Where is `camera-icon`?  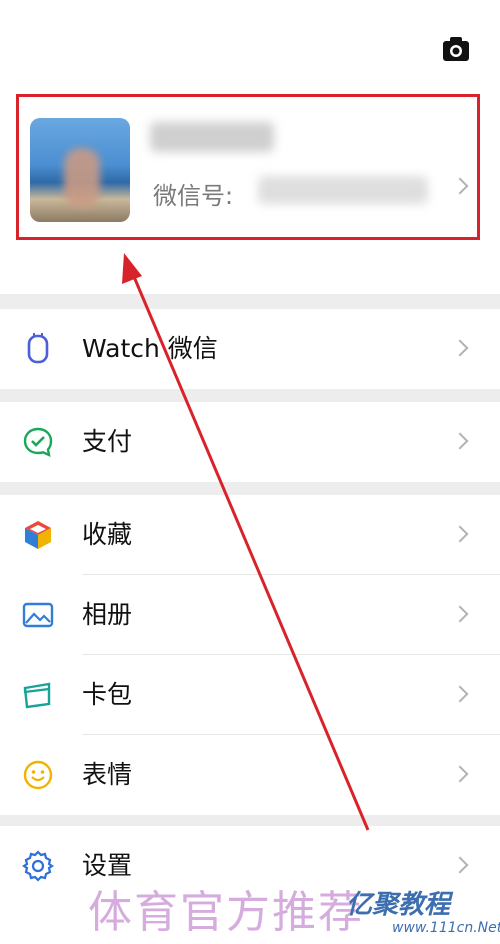 camera-icon is located at coordinates (456, 49).